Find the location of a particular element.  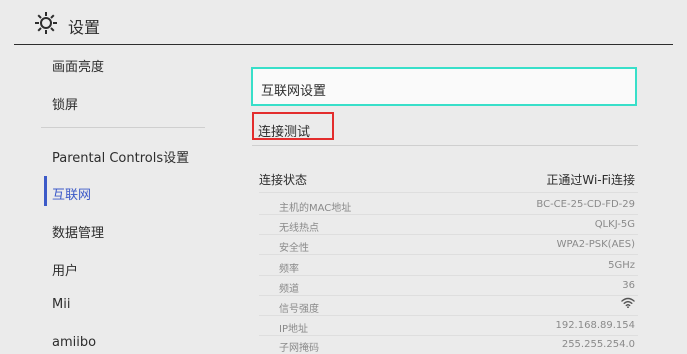

ip-address-value: 192.168.89.154 is located at coordinates (595, 325).